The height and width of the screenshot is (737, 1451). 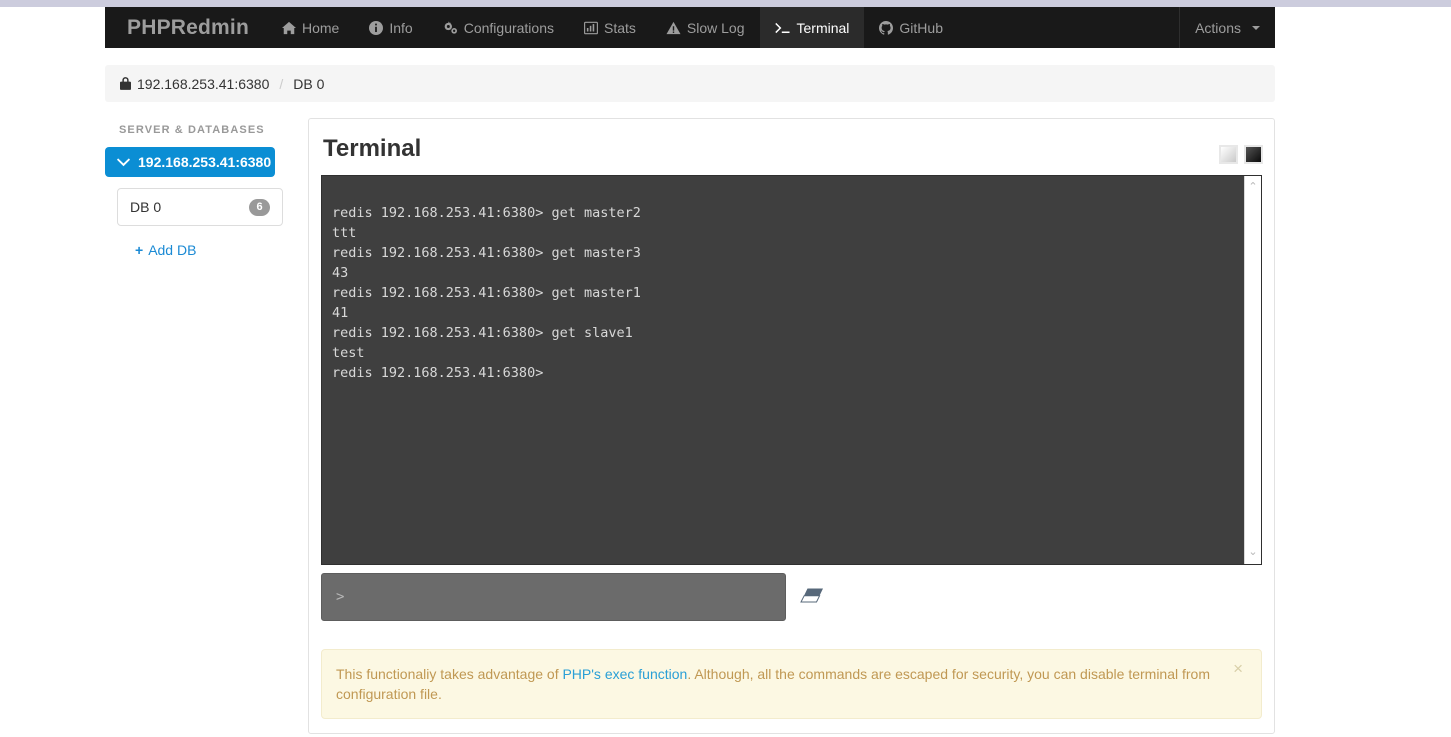 What do you see at coordinates (591, 28) in the screenshot?
I see `bar-chart-icon` at bounding box center [591, 28].